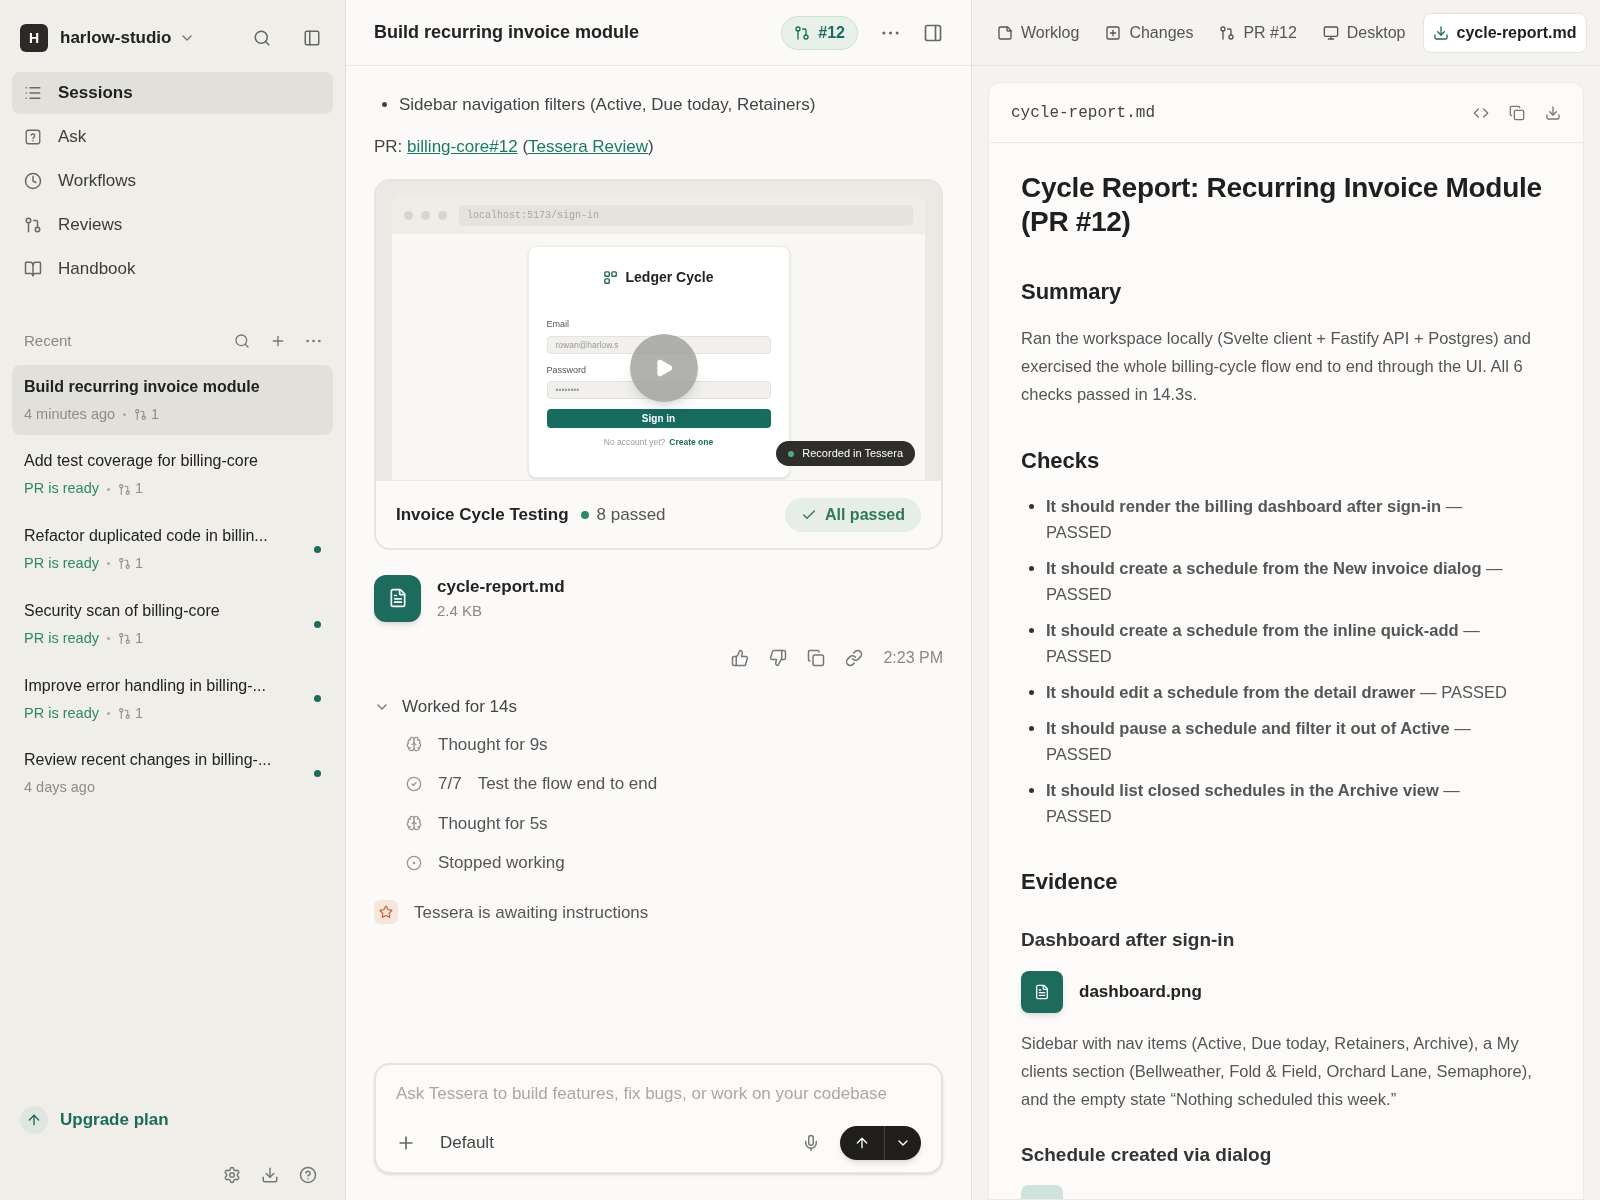 The width and height of the screenshot is (1600, 1200). I want to click on badge-label: Recorded in Tessera, so click(852, 454).